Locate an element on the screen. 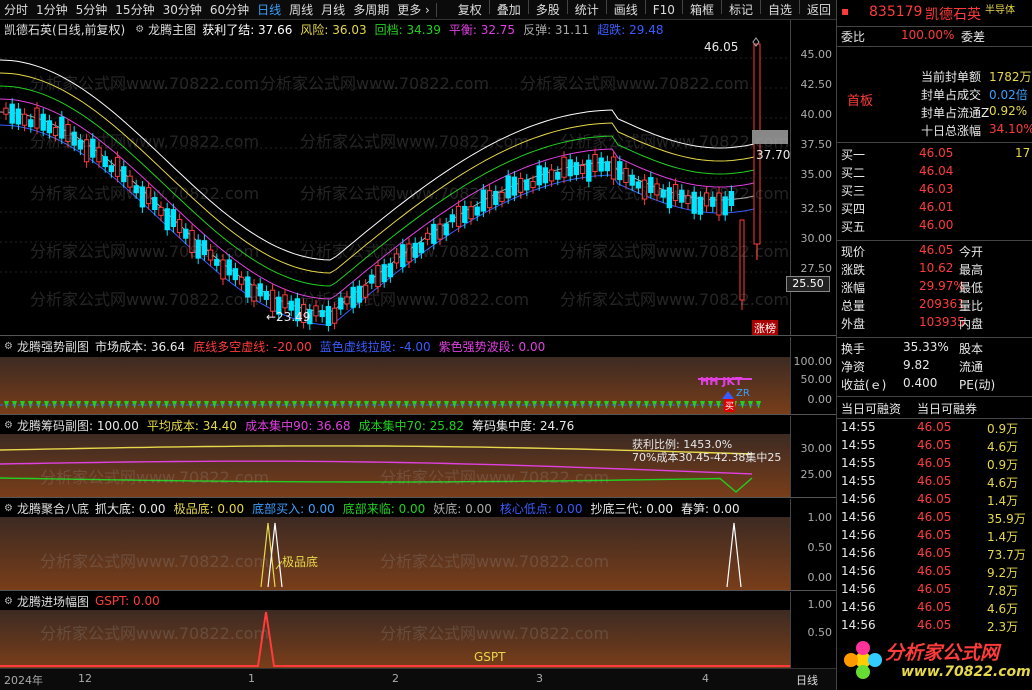 Image resolution: width=1032 pixels, height=690 pixels. toolbar-action-6: 箱框 is located at coordinates (702, 10).